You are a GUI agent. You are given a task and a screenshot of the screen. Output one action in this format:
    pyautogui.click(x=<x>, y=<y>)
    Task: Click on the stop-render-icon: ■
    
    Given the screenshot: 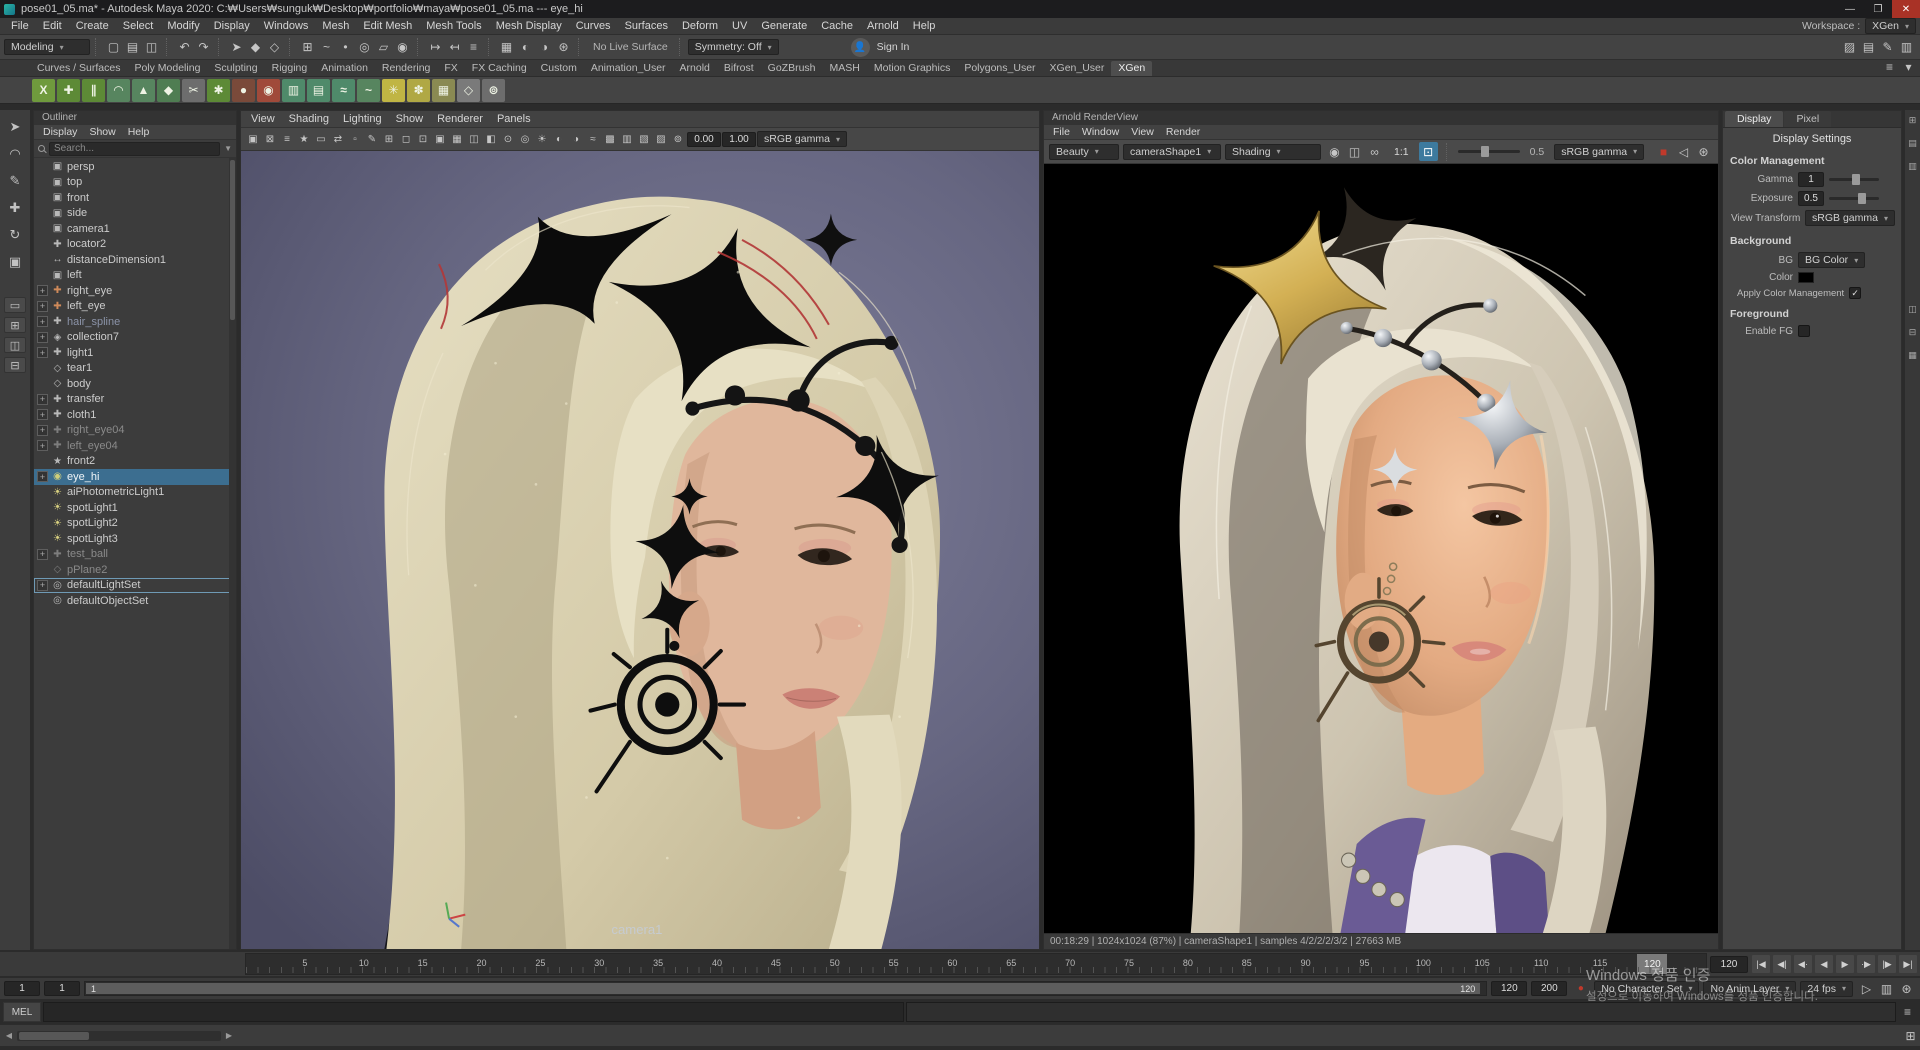 What is the action you would take?
    pyautogui.click(x=1663, y=151)
    